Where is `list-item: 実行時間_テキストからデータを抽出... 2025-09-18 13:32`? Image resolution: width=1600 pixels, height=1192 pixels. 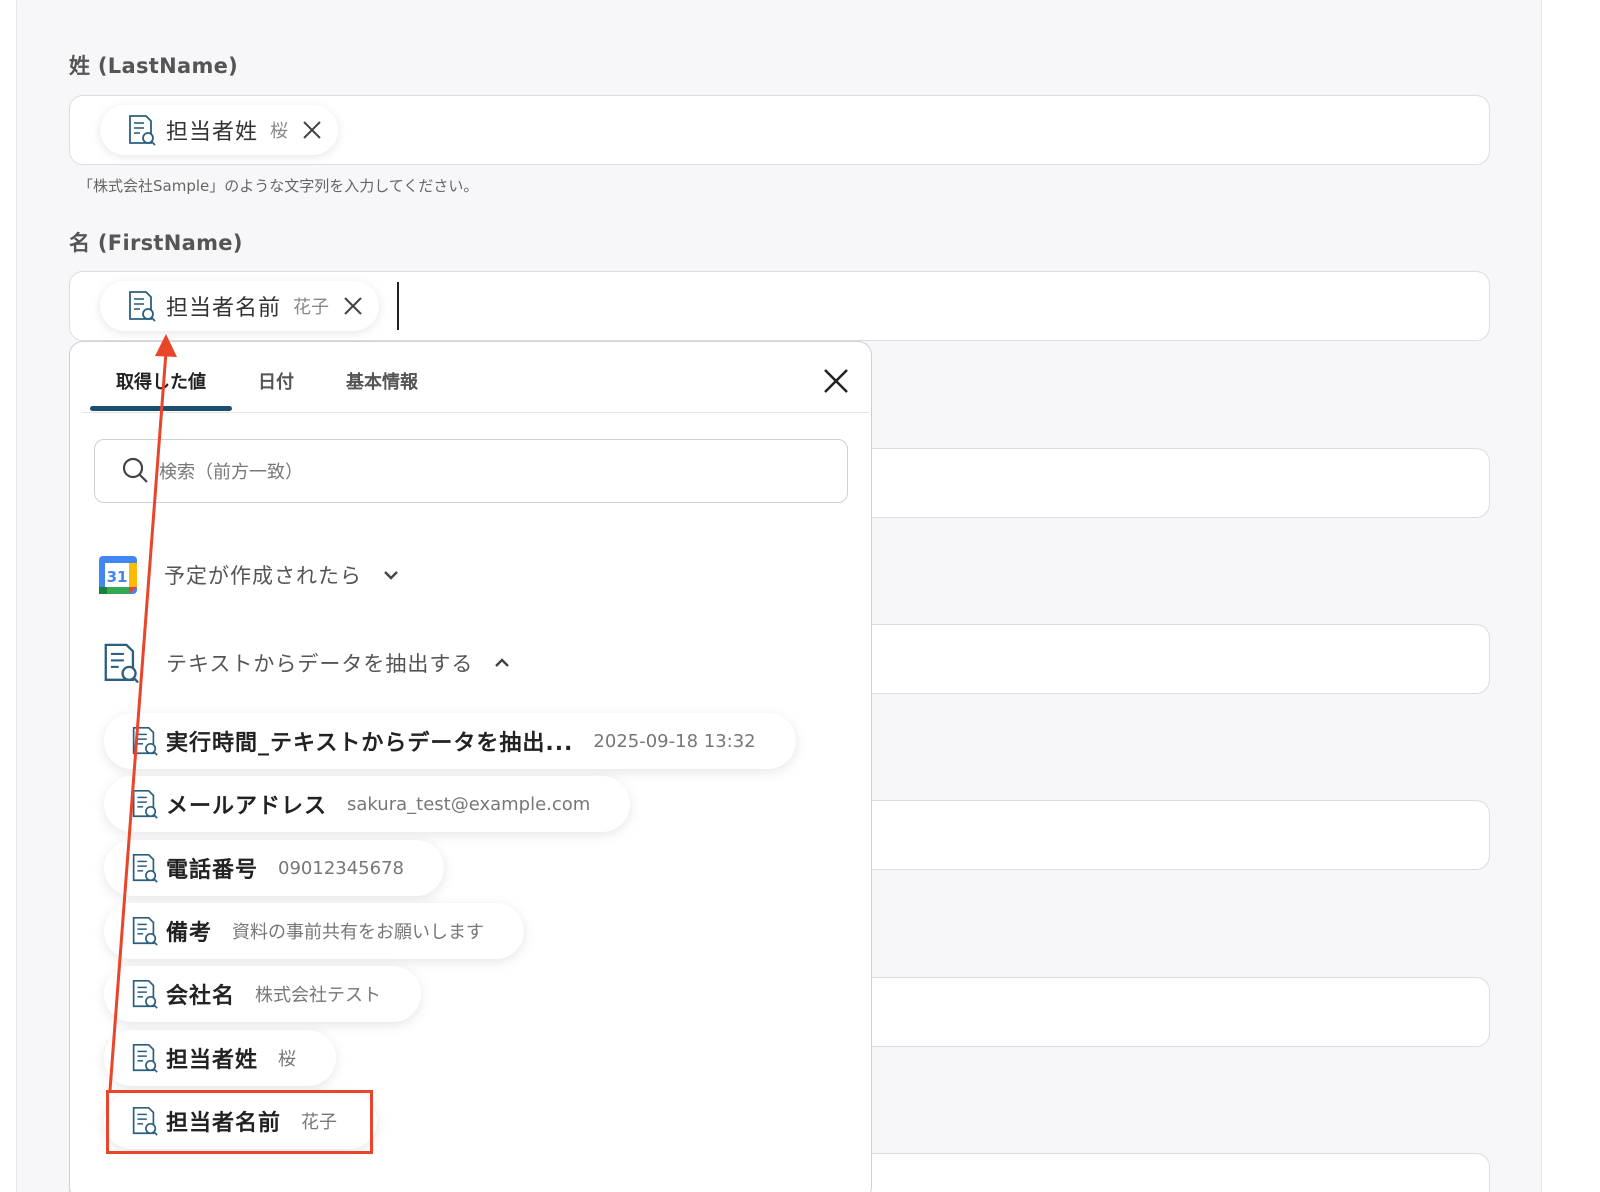
list-item: 実行時間_テキストからデータを抽出... 2025-09-18 13:32 is located at coordinates (450, 741).